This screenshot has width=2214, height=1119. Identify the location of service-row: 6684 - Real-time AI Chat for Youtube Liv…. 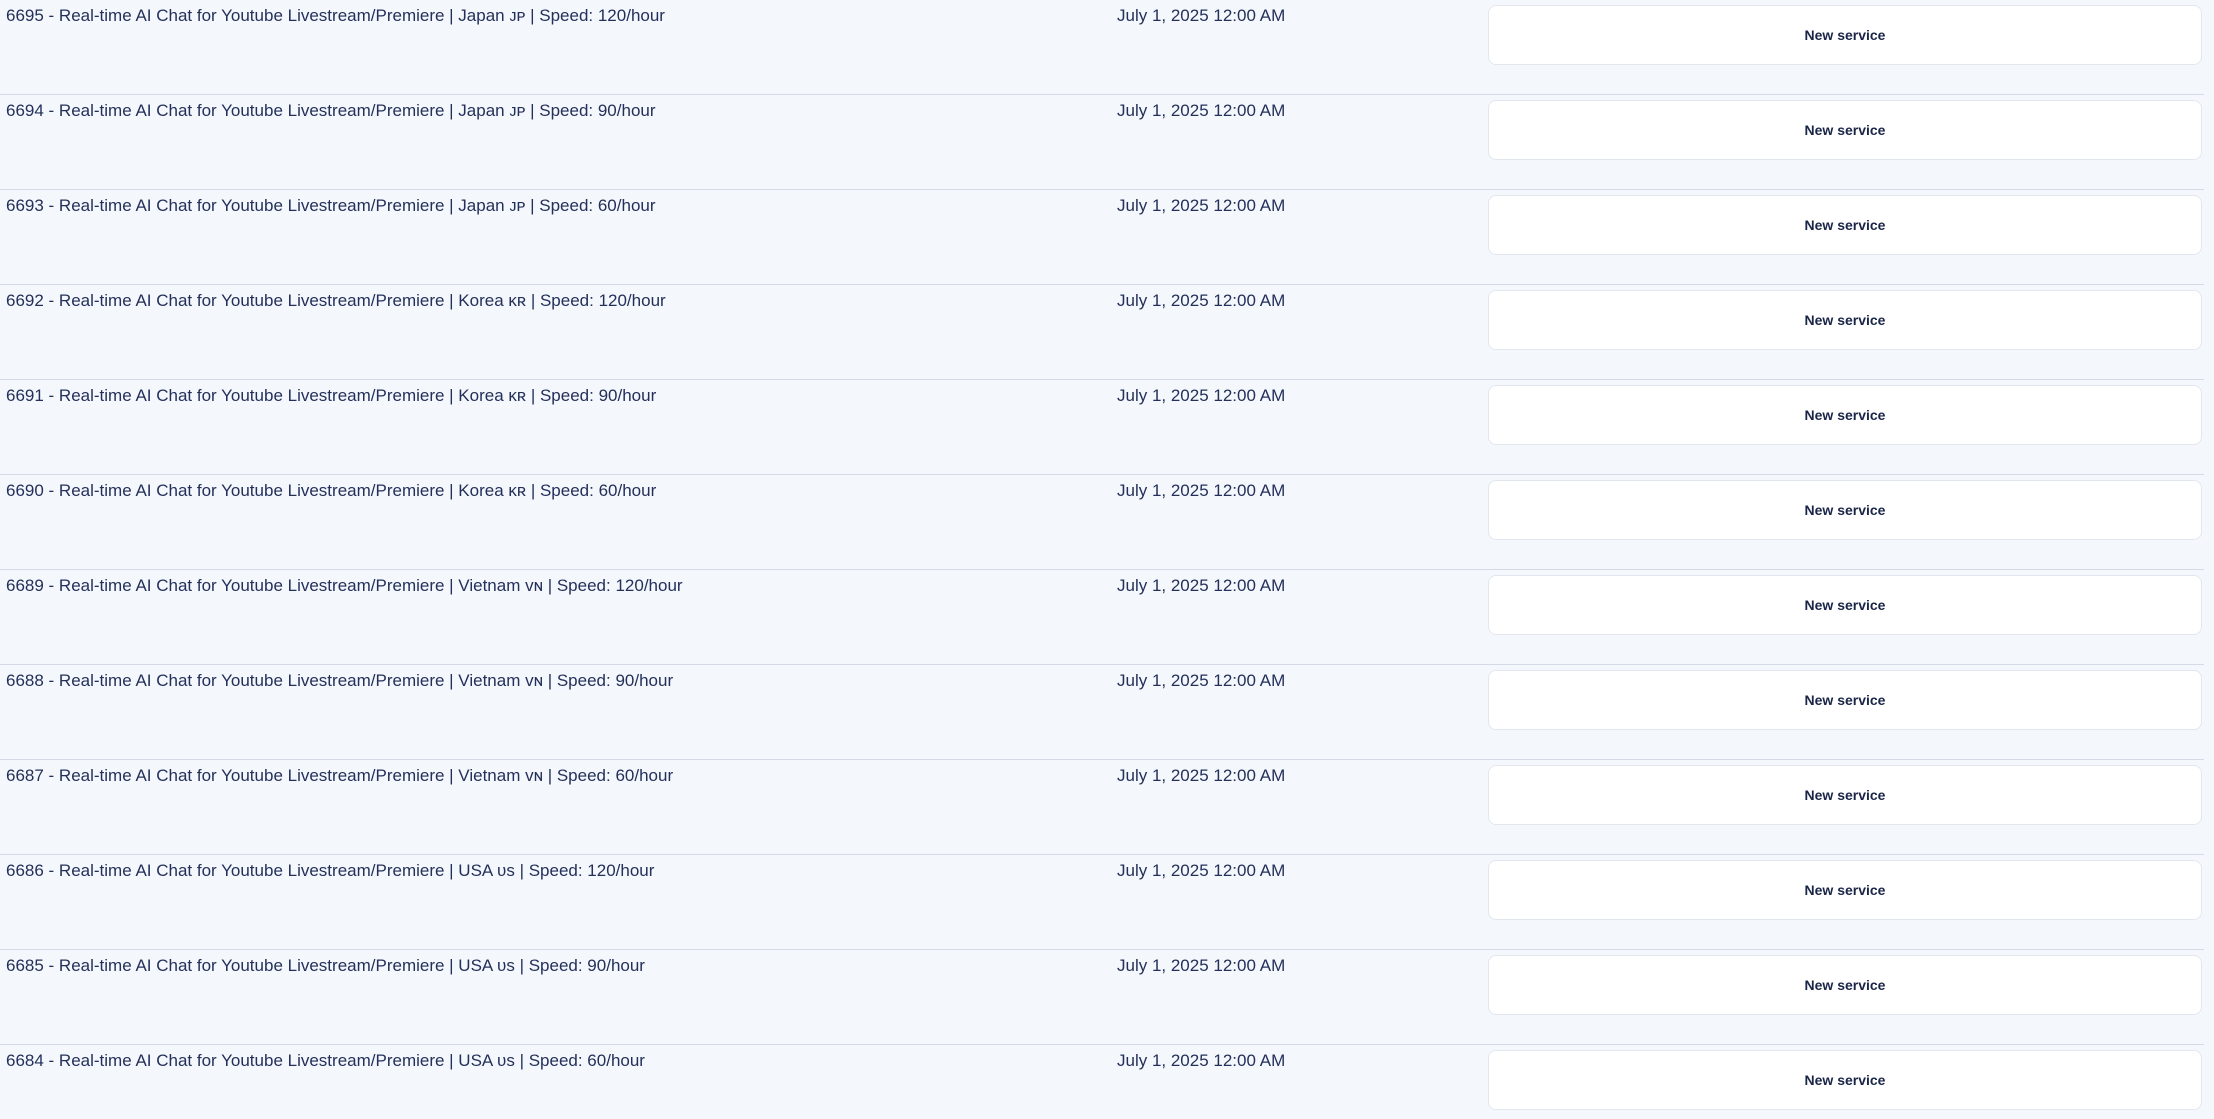
(1102, 1082).